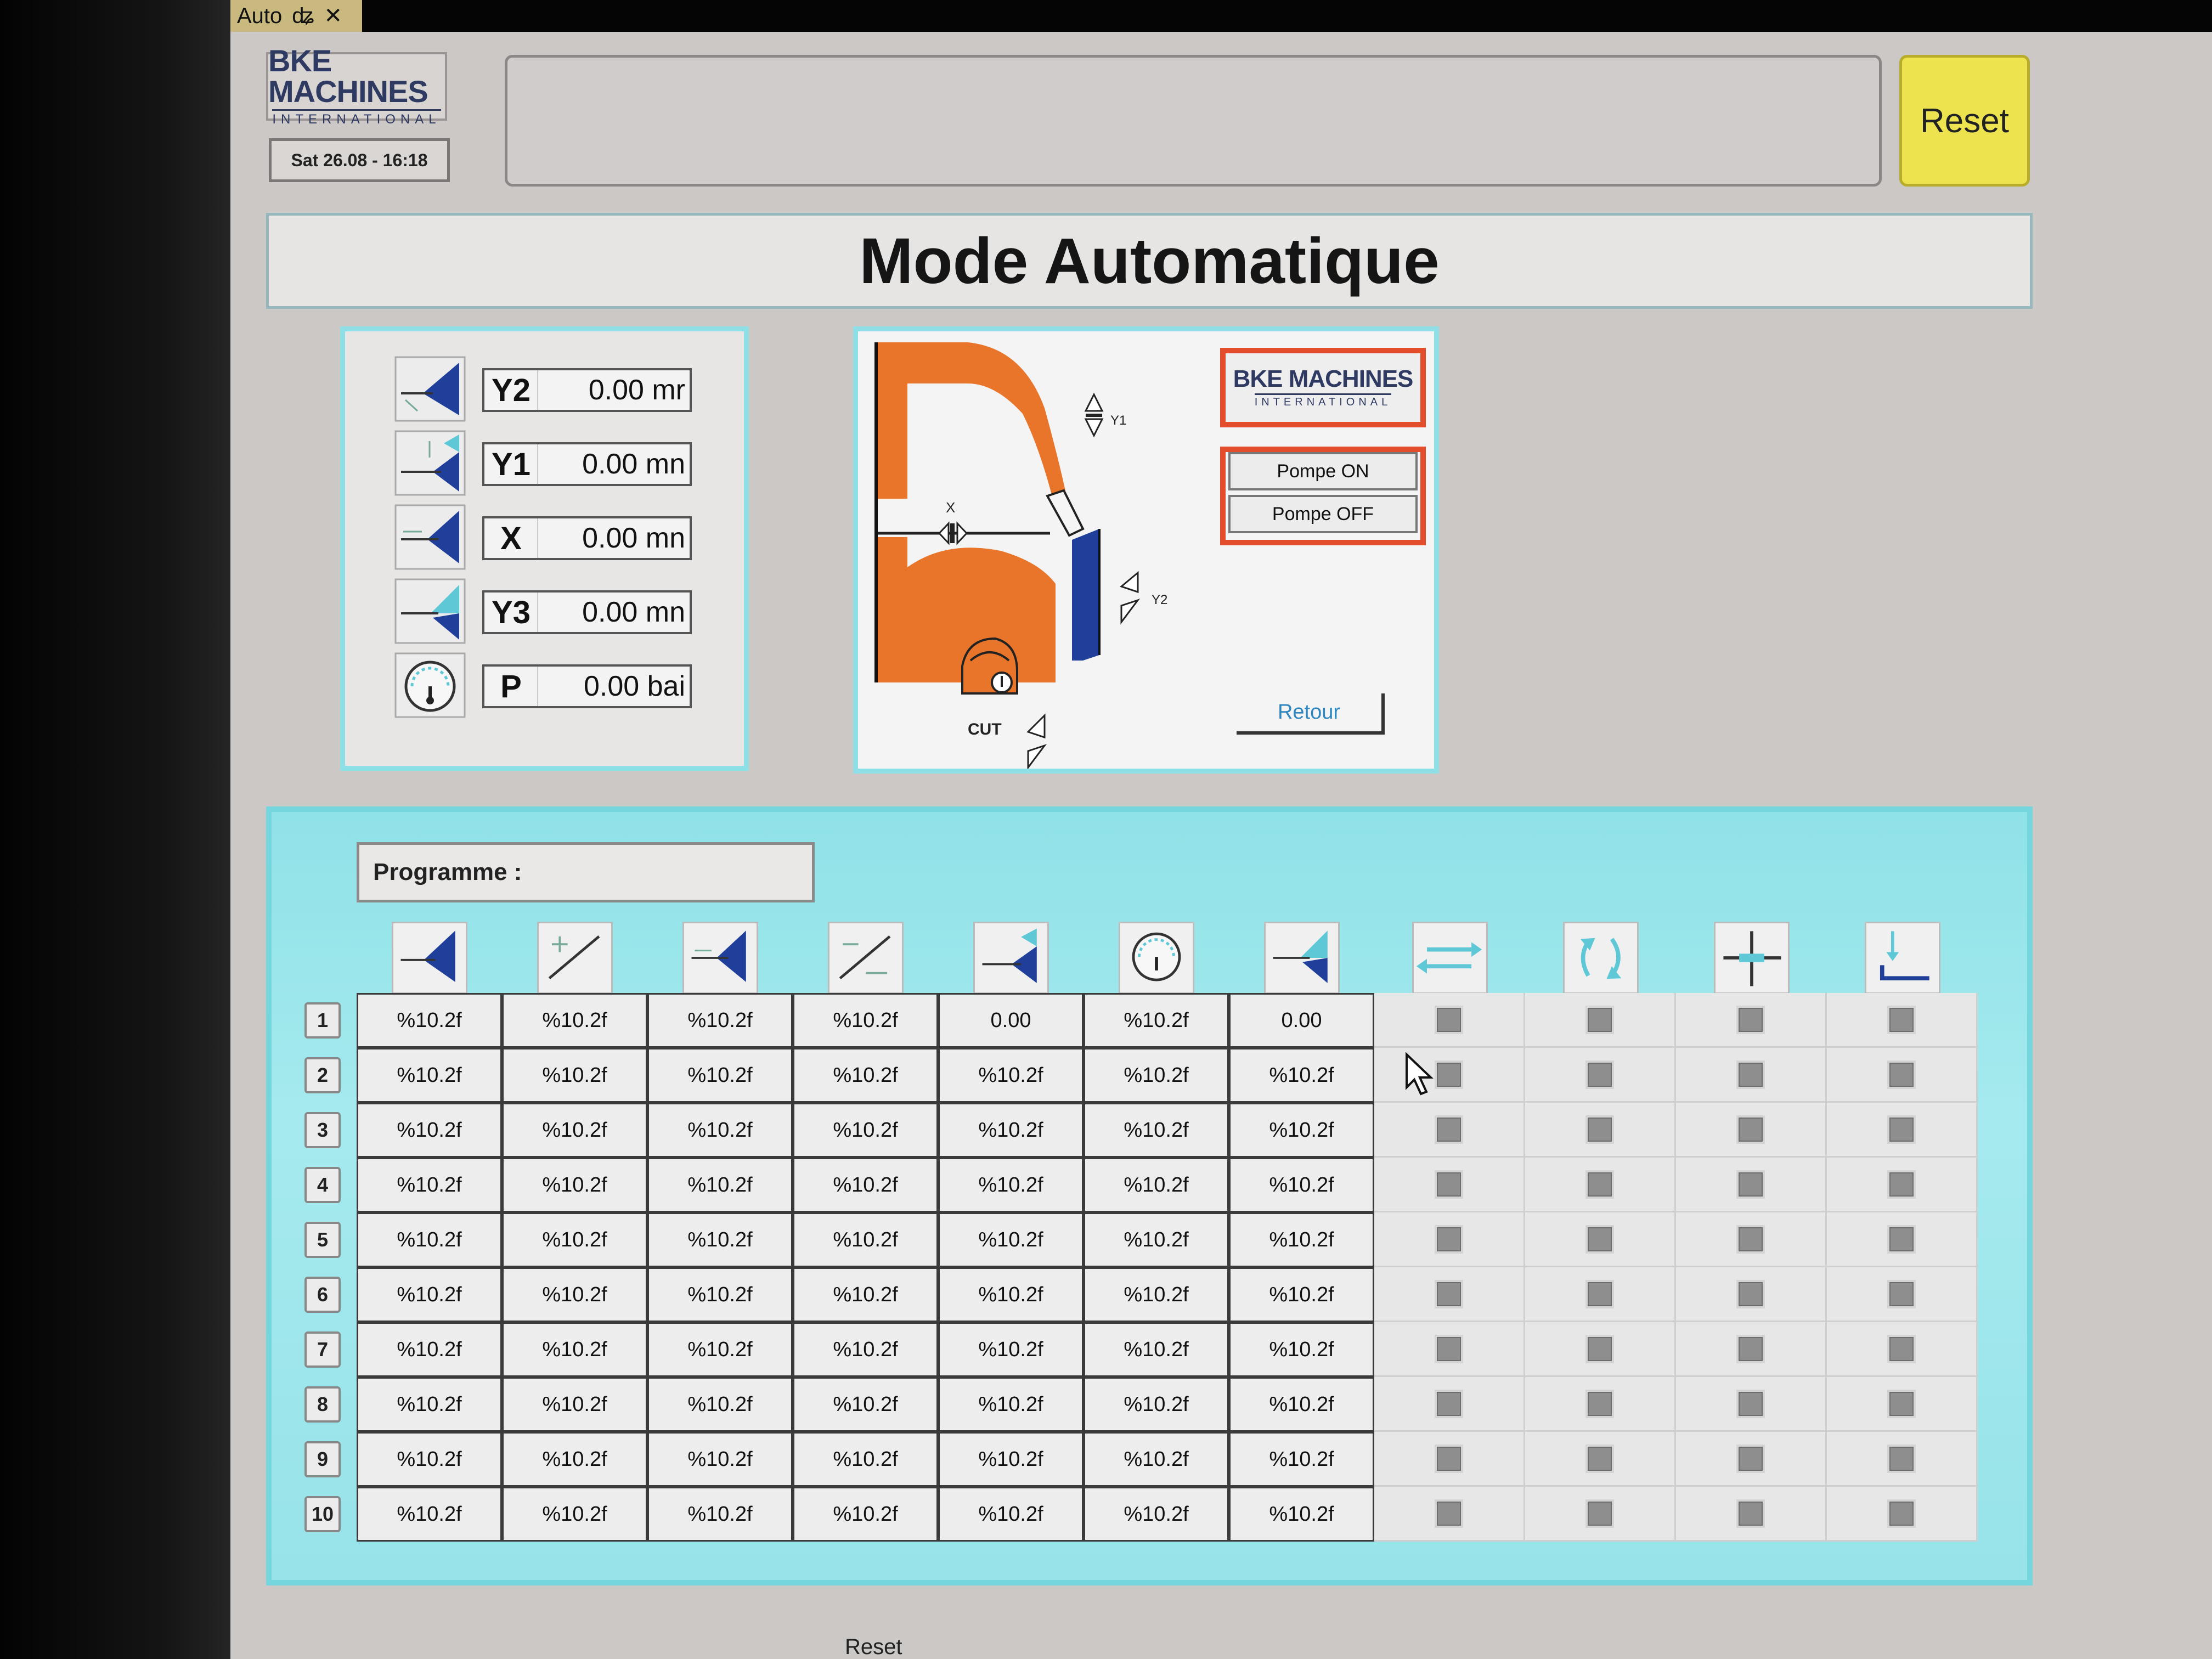 This screenshot has height=1659, width=2212. What do you see at coordinates (1964, 121) in the screenshot?
I see `reset-button: Reset` at bounding box center [1964, 121].